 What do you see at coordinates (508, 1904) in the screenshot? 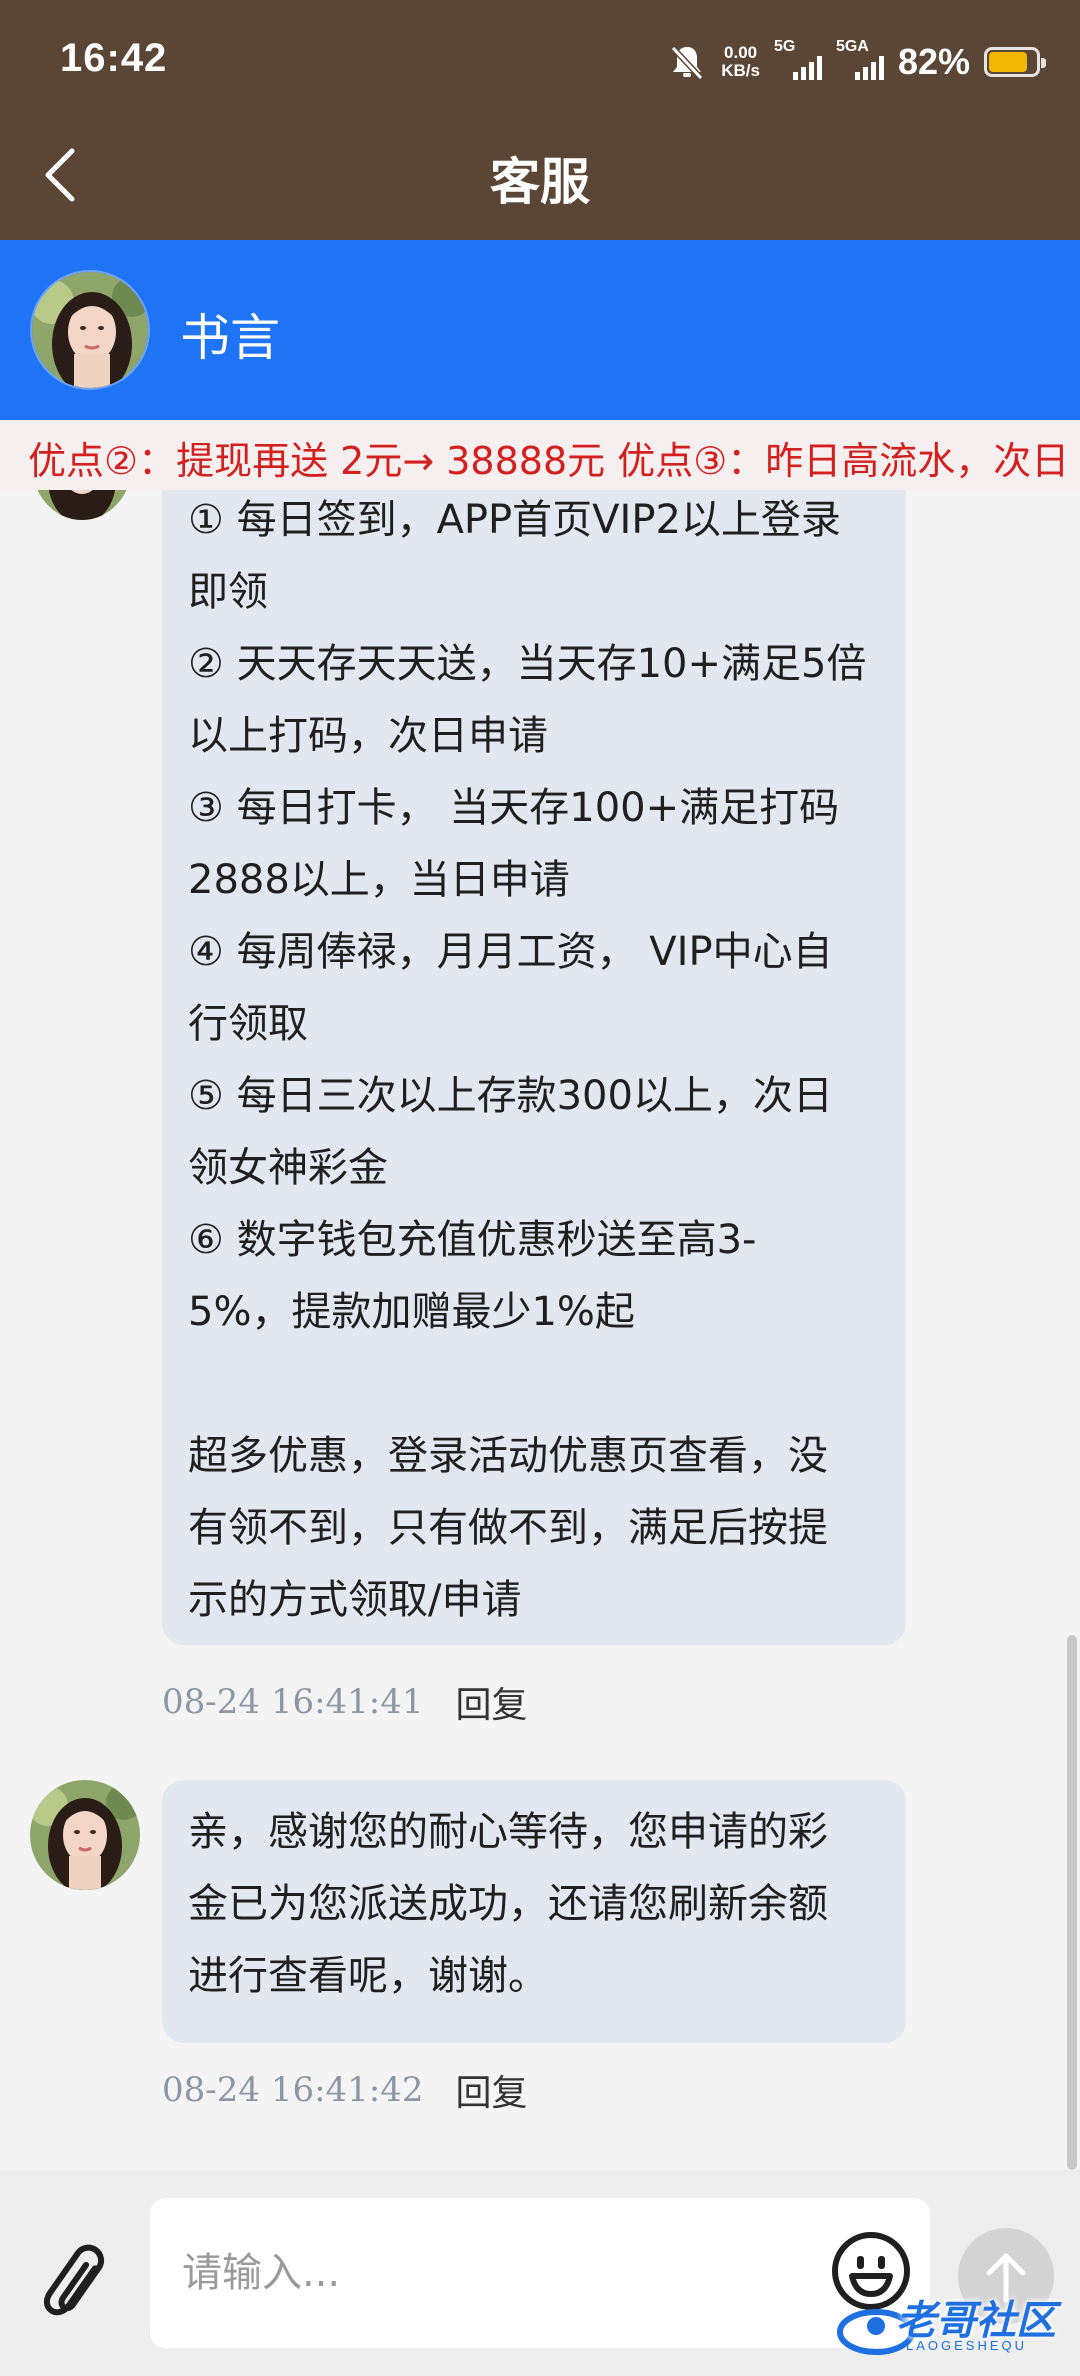
I see `message-line: 金已为您派送成功，还请您刷新余额` at bounding box center [508, 1904].